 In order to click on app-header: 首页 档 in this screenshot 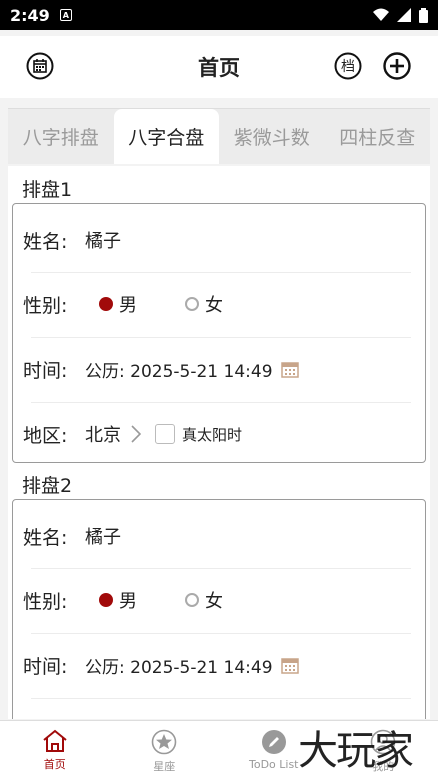, I will do `click(219, 67)`.